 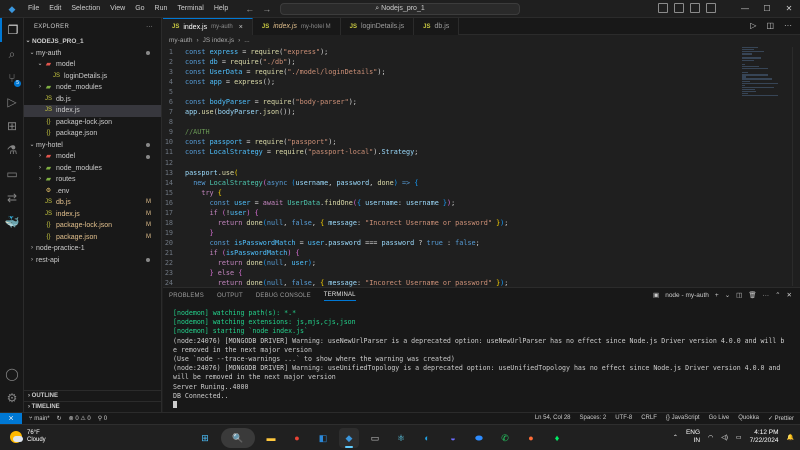 What do you see at coordinates (283, 296) in the screenshot?
I see `panel-tab-debug-console: DEBUG CONSOLE` at bounding box center [283, 296].